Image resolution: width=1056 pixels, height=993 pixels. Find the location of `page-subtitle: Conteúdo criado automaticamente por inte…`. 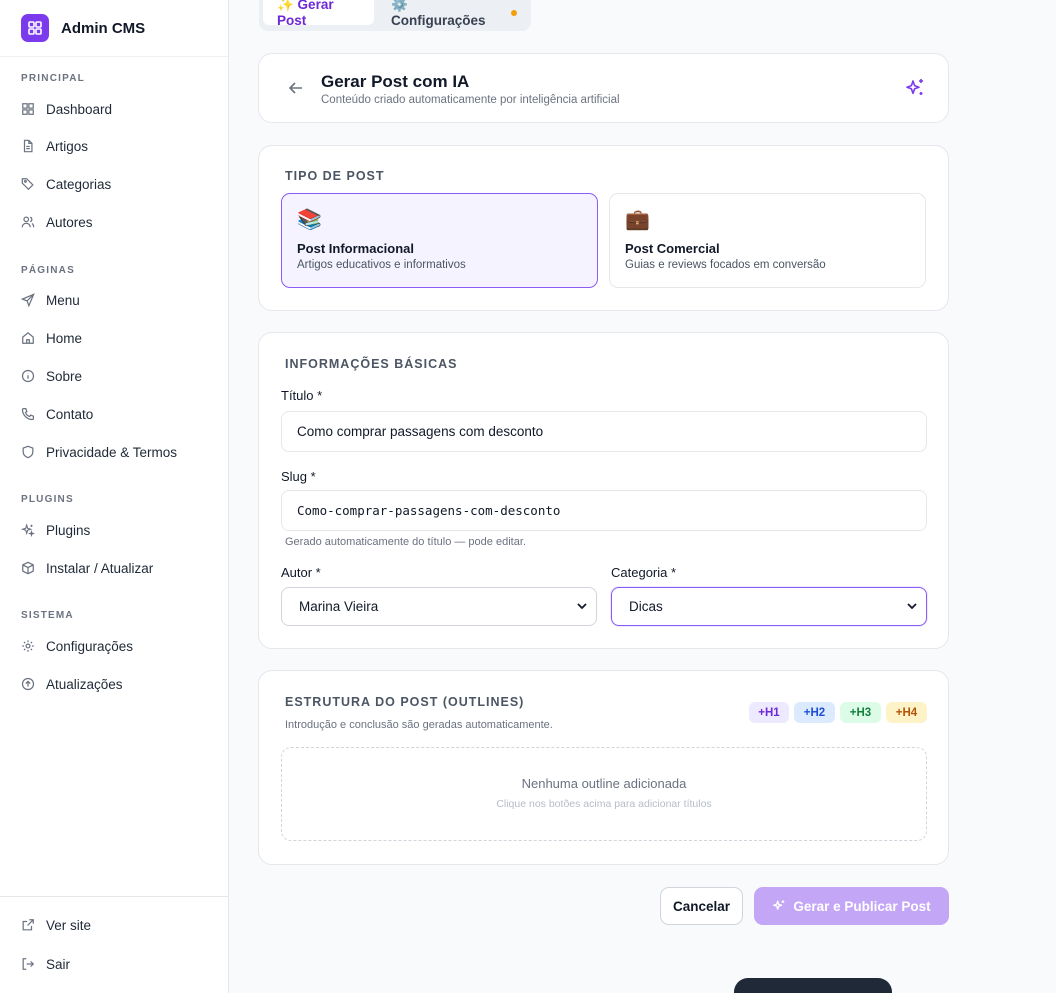

page-subtitle: Conteúdo criado automaticamente por inte… is located at coordinates (470, 100).